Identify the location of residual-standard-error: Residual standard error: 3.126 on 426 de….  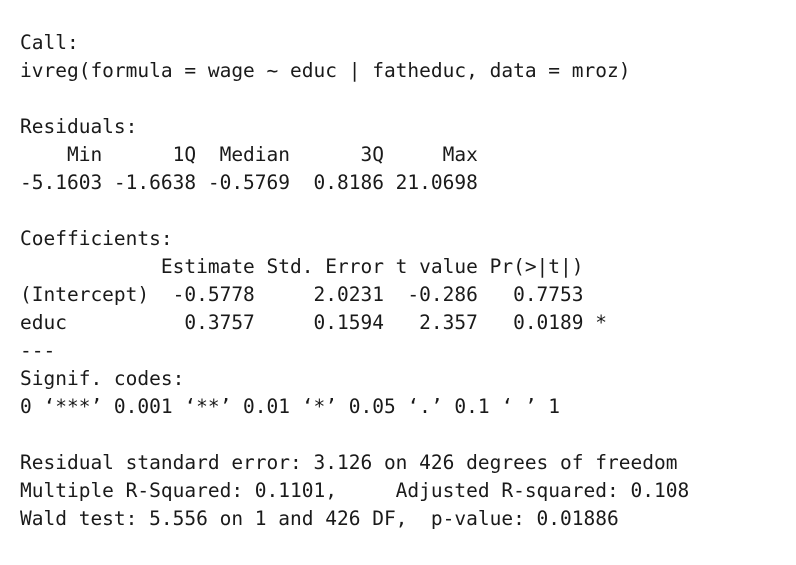
(349, 462).